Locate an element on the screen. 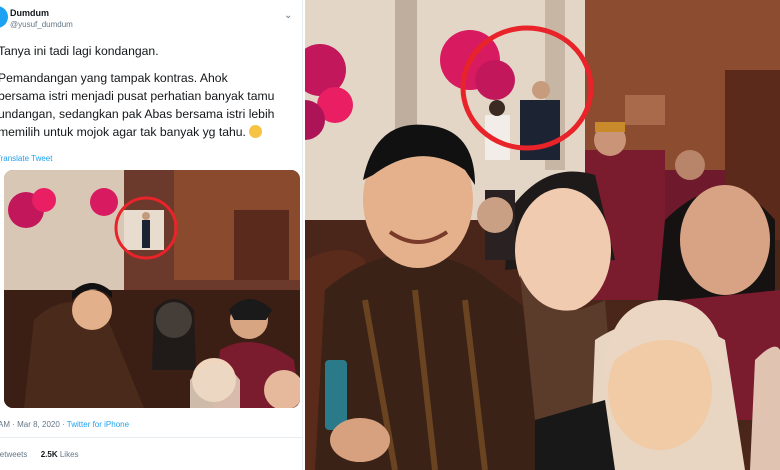  retweets-label: Retweets is located at coordinates (13, 454).